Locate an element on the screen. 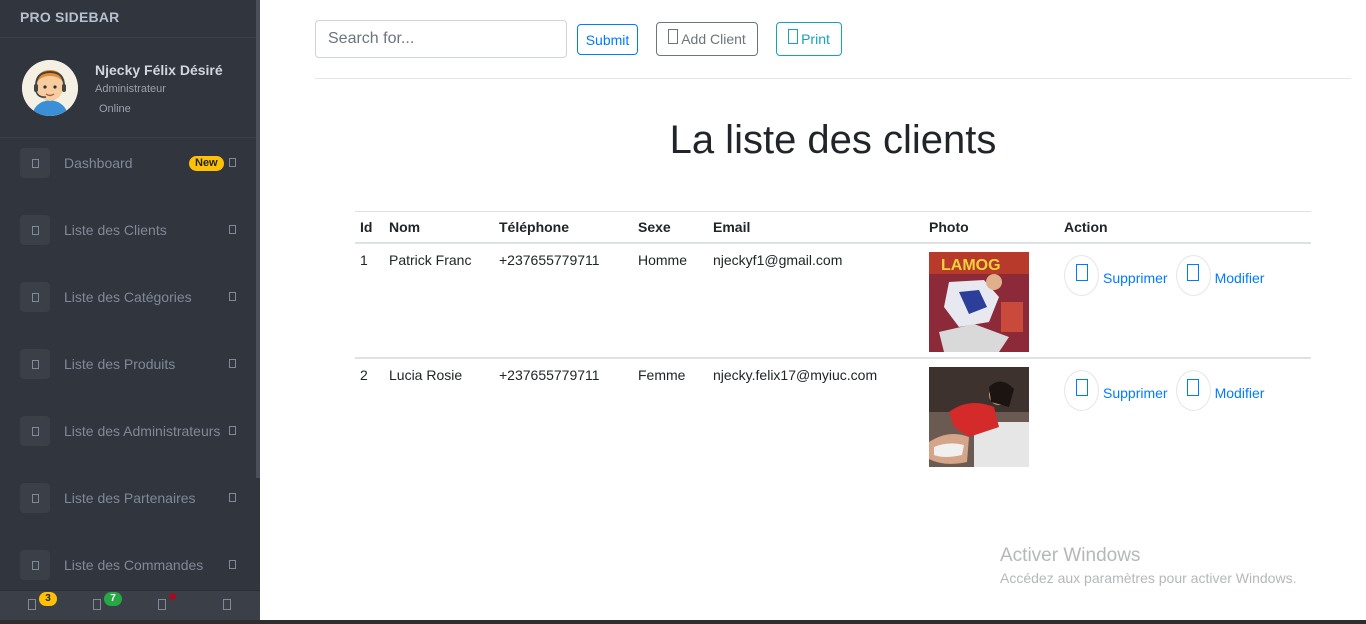 This screenshot has width=1366, height=624. column-header-nom: Nom is located at coordinates (439, 227).